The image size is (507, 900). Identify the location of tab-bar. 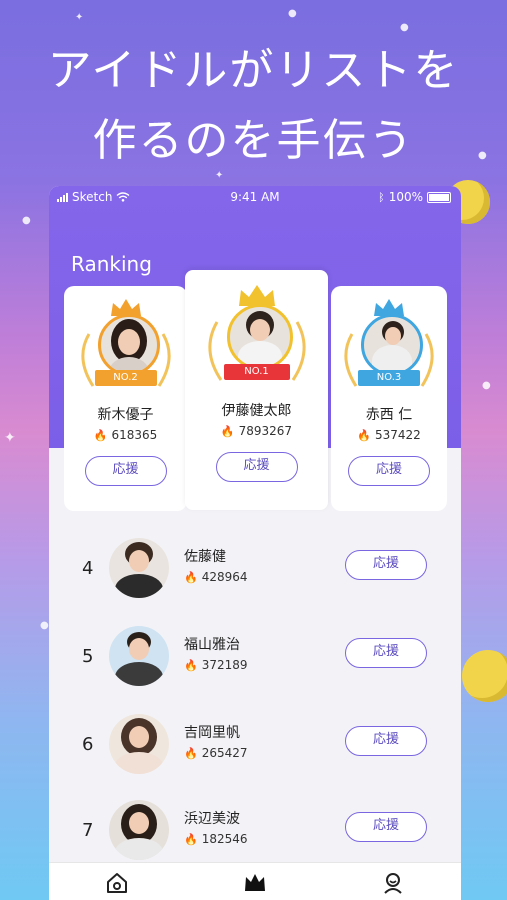
(255, 881).